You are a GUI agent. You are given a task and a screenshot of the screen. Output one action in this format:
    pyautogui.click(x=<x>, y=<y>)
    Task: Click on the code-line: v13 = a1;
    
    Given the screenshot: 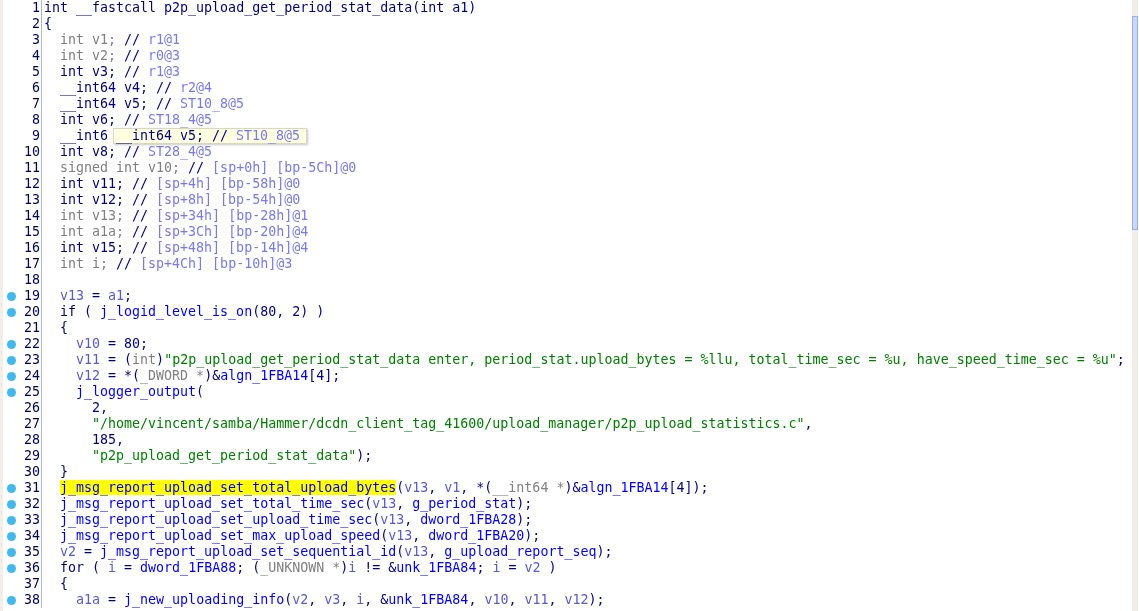 What is the action you would take?
    pyautogui.click(x=96, y=295)
    